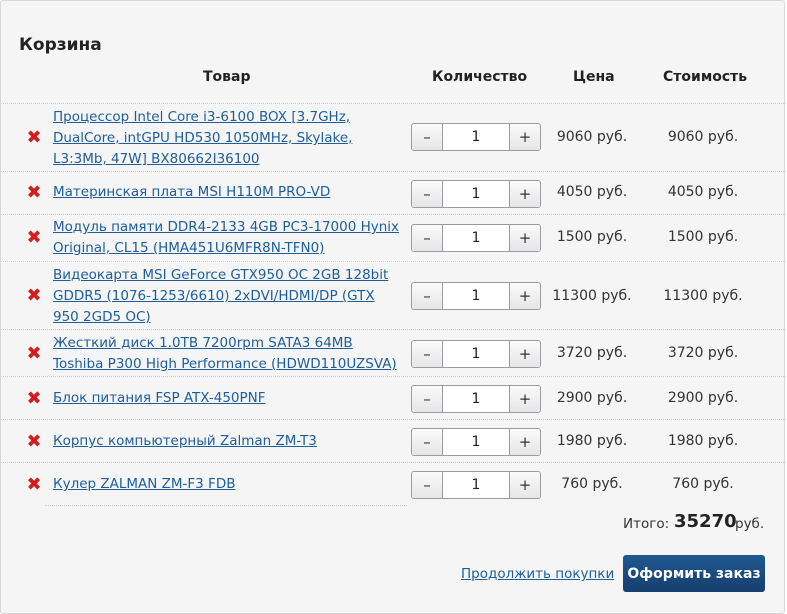 The height and width of the screenshot is (614, 787). Describe the element at coordinates (227, 77) in the screenshot. I see `column-header-product: Товар` at that location.